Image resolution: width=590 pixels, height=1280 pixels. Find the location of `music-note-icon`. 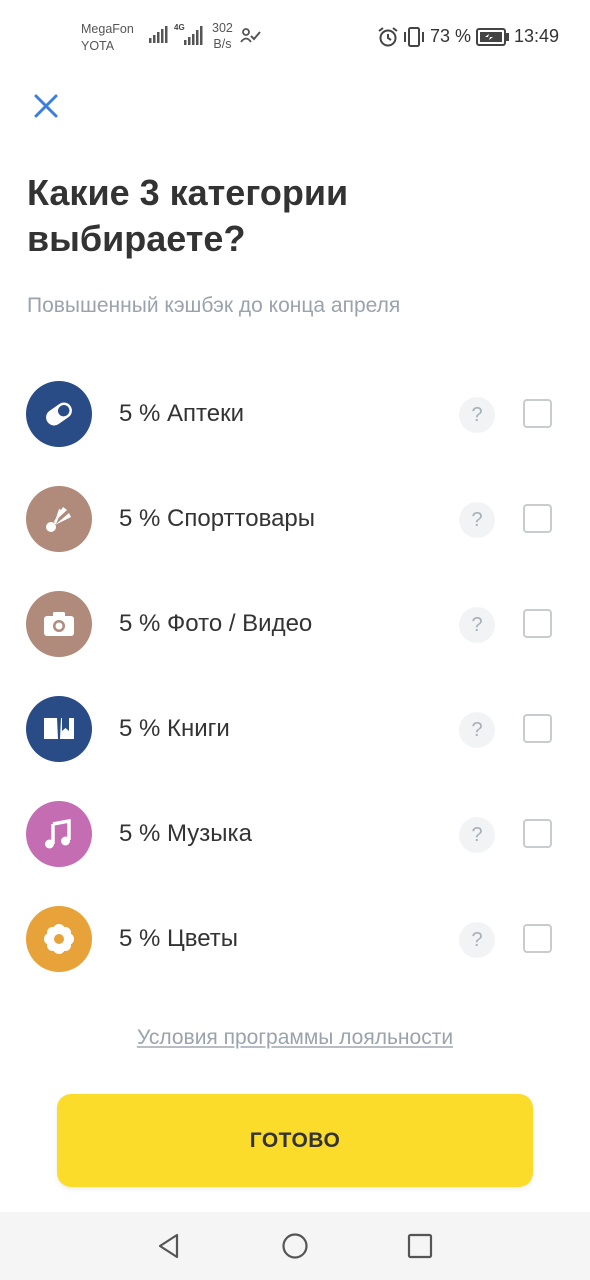

music-note-icon is located at coordinates (59, 834).